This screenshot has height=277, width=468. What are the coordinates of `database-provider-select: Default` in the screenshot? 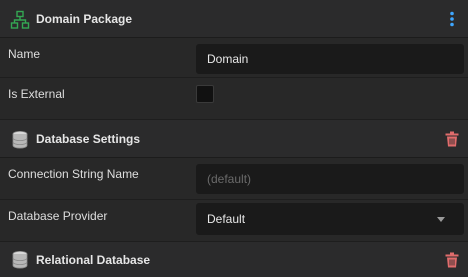 It's located at (330, 219).